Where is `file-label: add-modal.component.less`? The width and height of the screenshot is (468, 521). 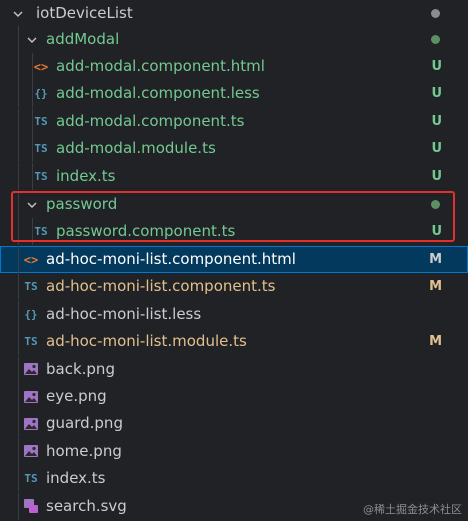 file-label: add-modal.component.less is located at coordinates (158, 93).